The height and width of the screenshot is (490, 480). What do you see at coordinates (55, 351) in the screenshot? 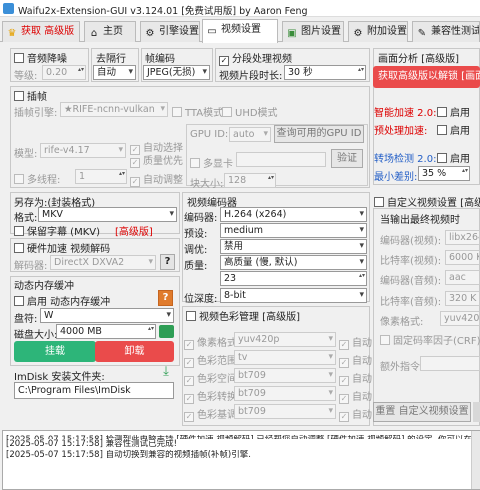
I see `mount-button: 挂载` at bounding box center [55, 351].